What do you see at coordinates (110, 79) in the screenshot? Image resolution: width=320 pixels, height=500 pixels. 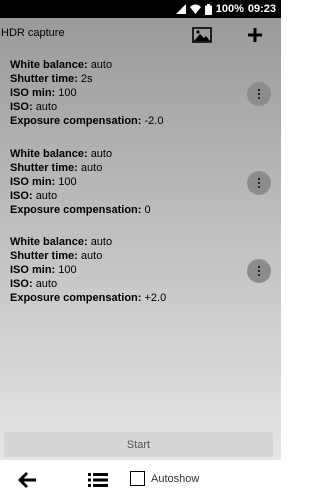 I see `shutter-time-line: Shutter time: 2s` at bounding box center [110, 79].